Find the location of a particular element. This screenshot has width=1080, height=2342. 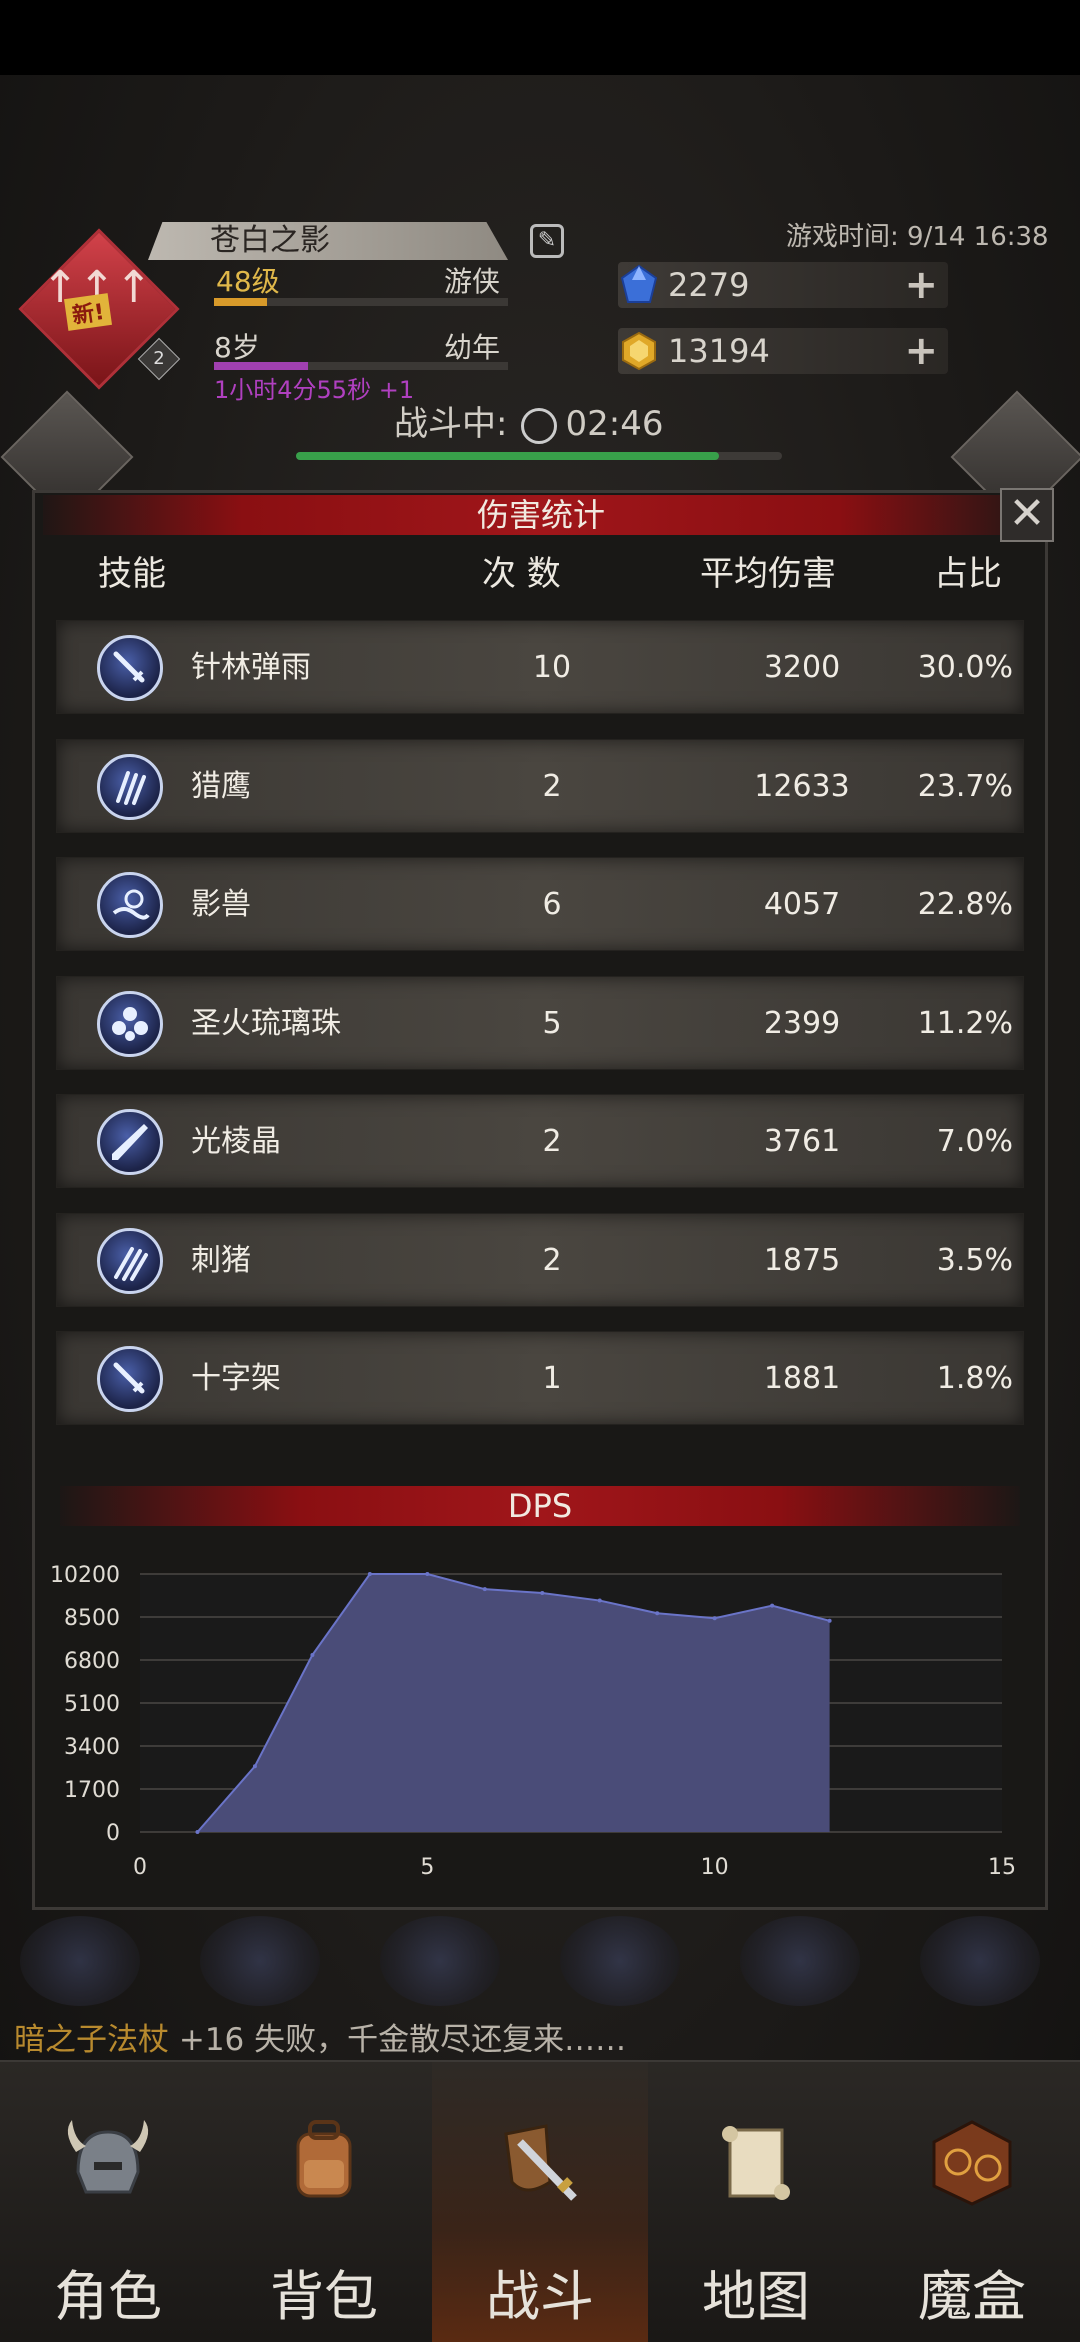

skill-row: 影兽 6 4057 22.8% is located at coordinates (540, 904).